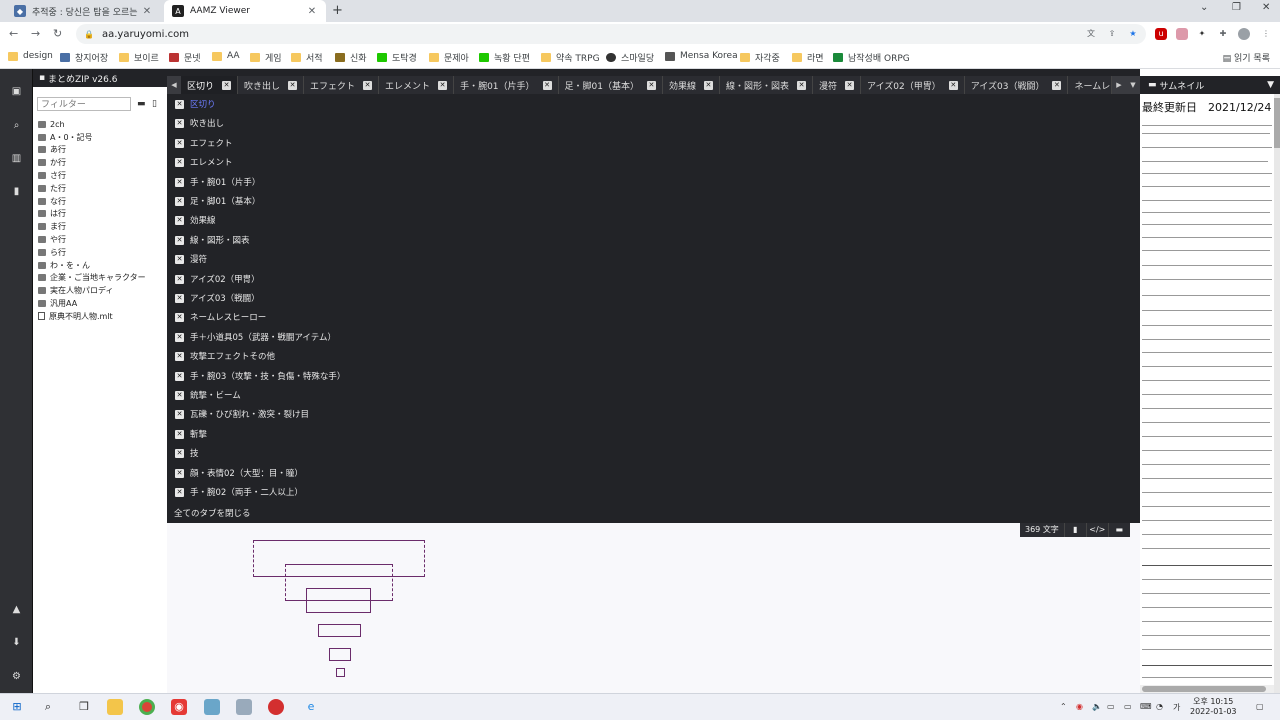 The image size is (1280, 720). I want to click on share-icon: ⇪, so click(1112, 34).